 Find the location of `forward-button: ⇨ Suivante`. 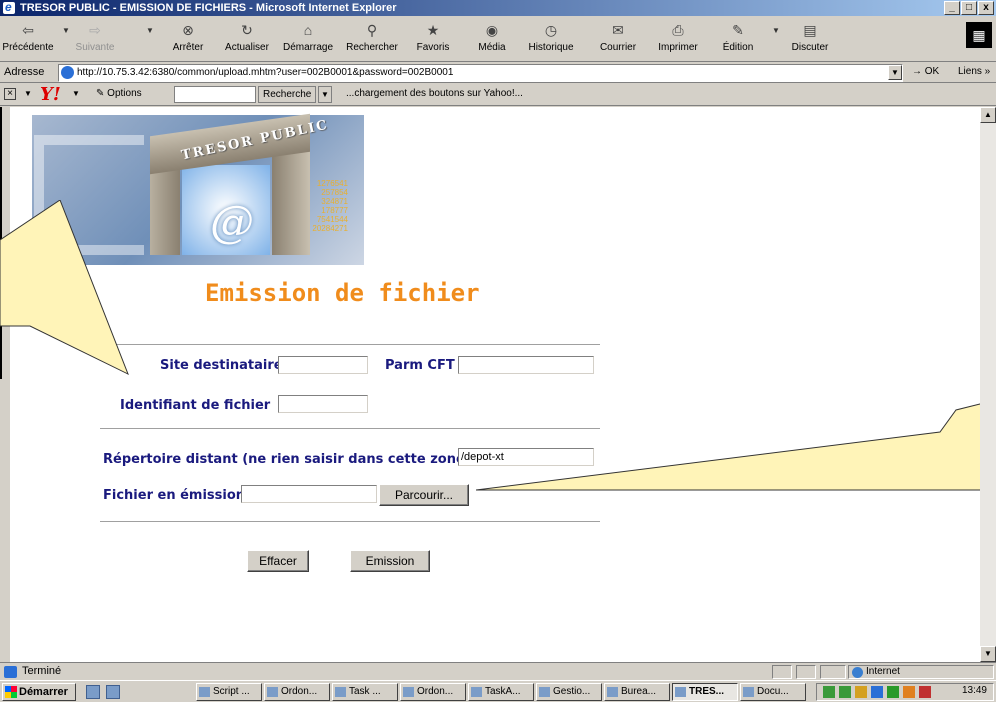

forward-button: ⇨ Suivante is located at coordinates (95, 38).